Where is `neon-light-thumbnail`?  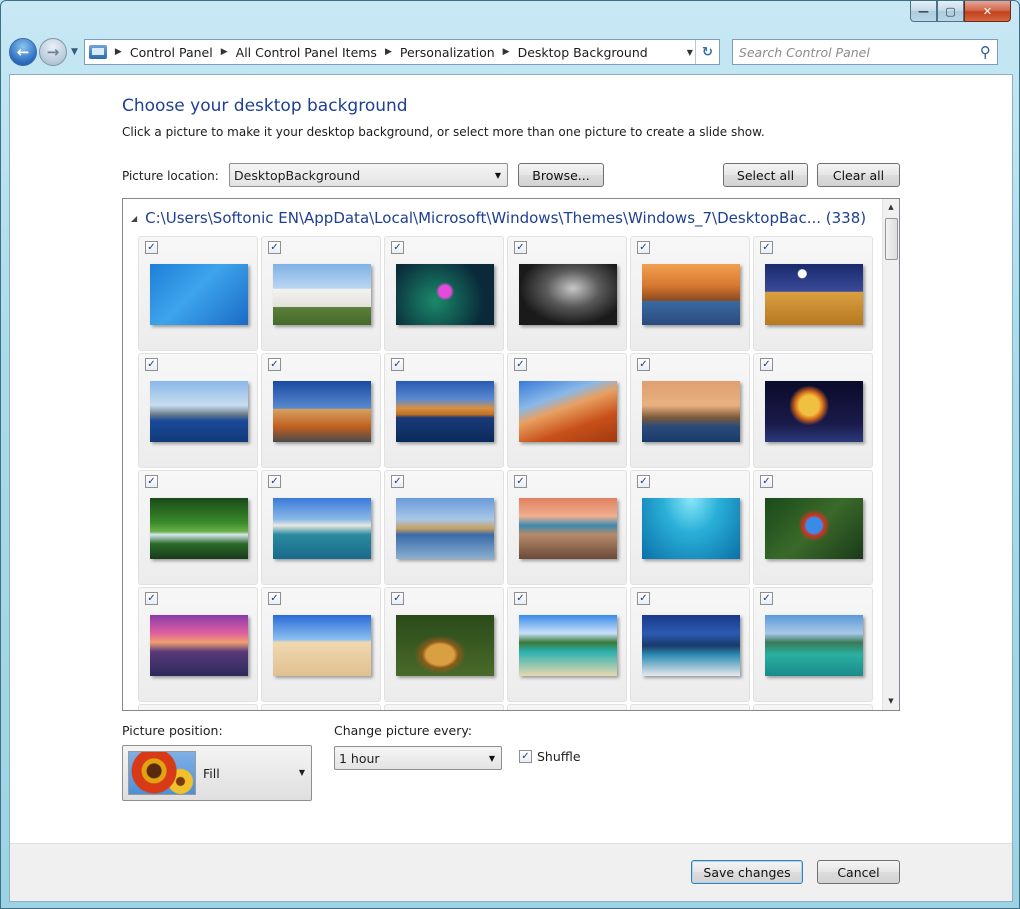
neon-light-thumbnail is located at coordinates (445, 294).